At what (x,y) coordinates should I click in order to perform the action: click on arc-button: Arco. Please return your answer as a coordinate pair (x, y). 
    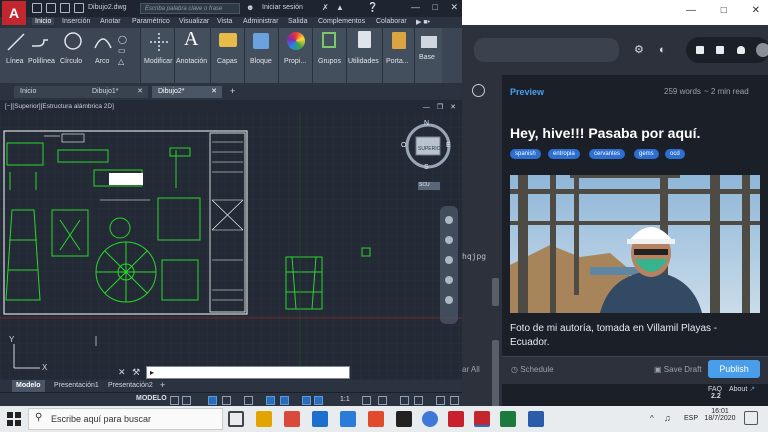
    Looking at the image, I should click on (102, 61).